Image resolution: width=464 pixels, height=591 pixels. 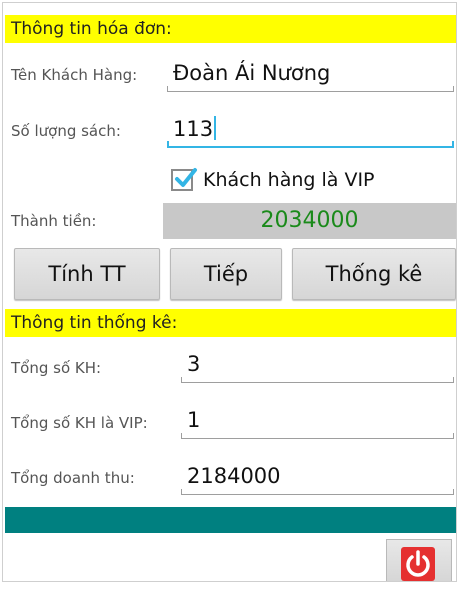 I want to click on book-quantity-input: 113, so click(x=310, y=131).